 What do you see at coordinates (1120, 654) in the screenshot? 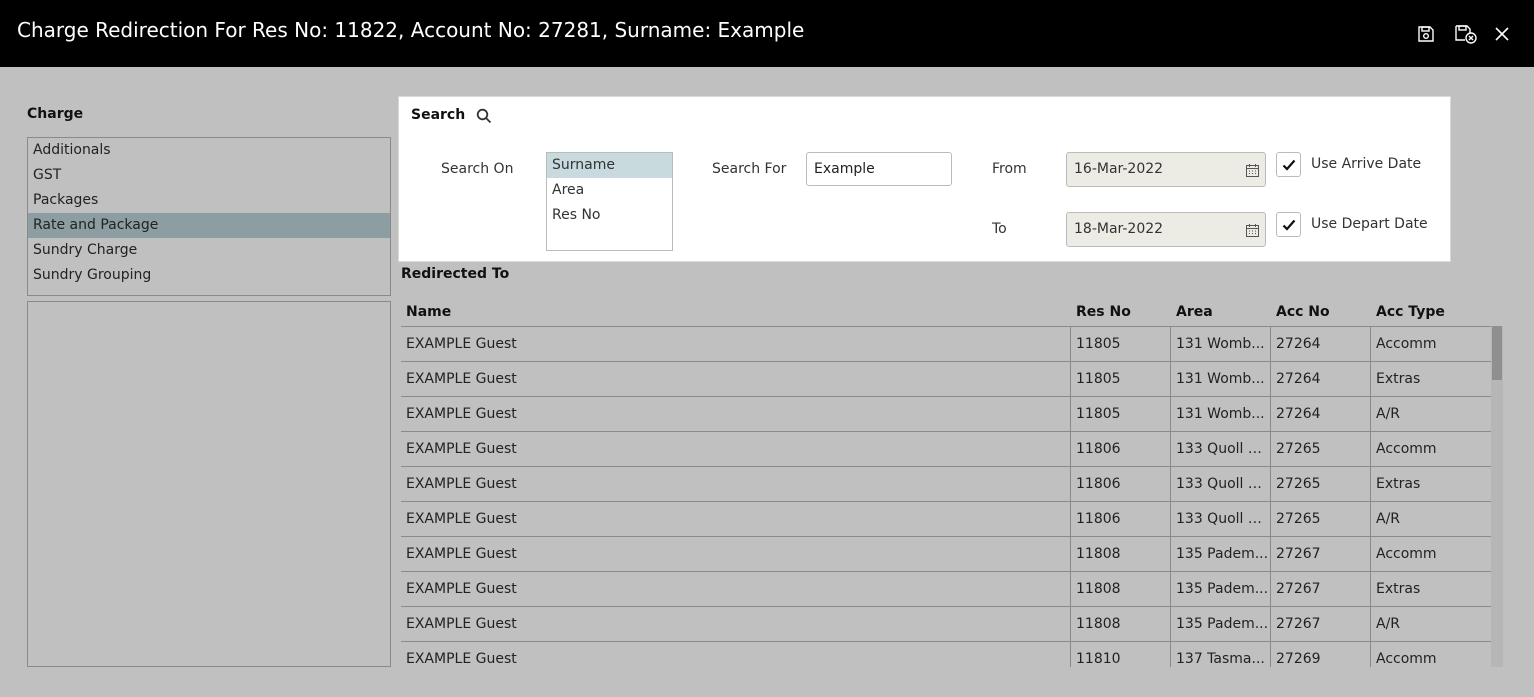
I see `cell-res-no: 11810` at bounding box center [1120, 654].